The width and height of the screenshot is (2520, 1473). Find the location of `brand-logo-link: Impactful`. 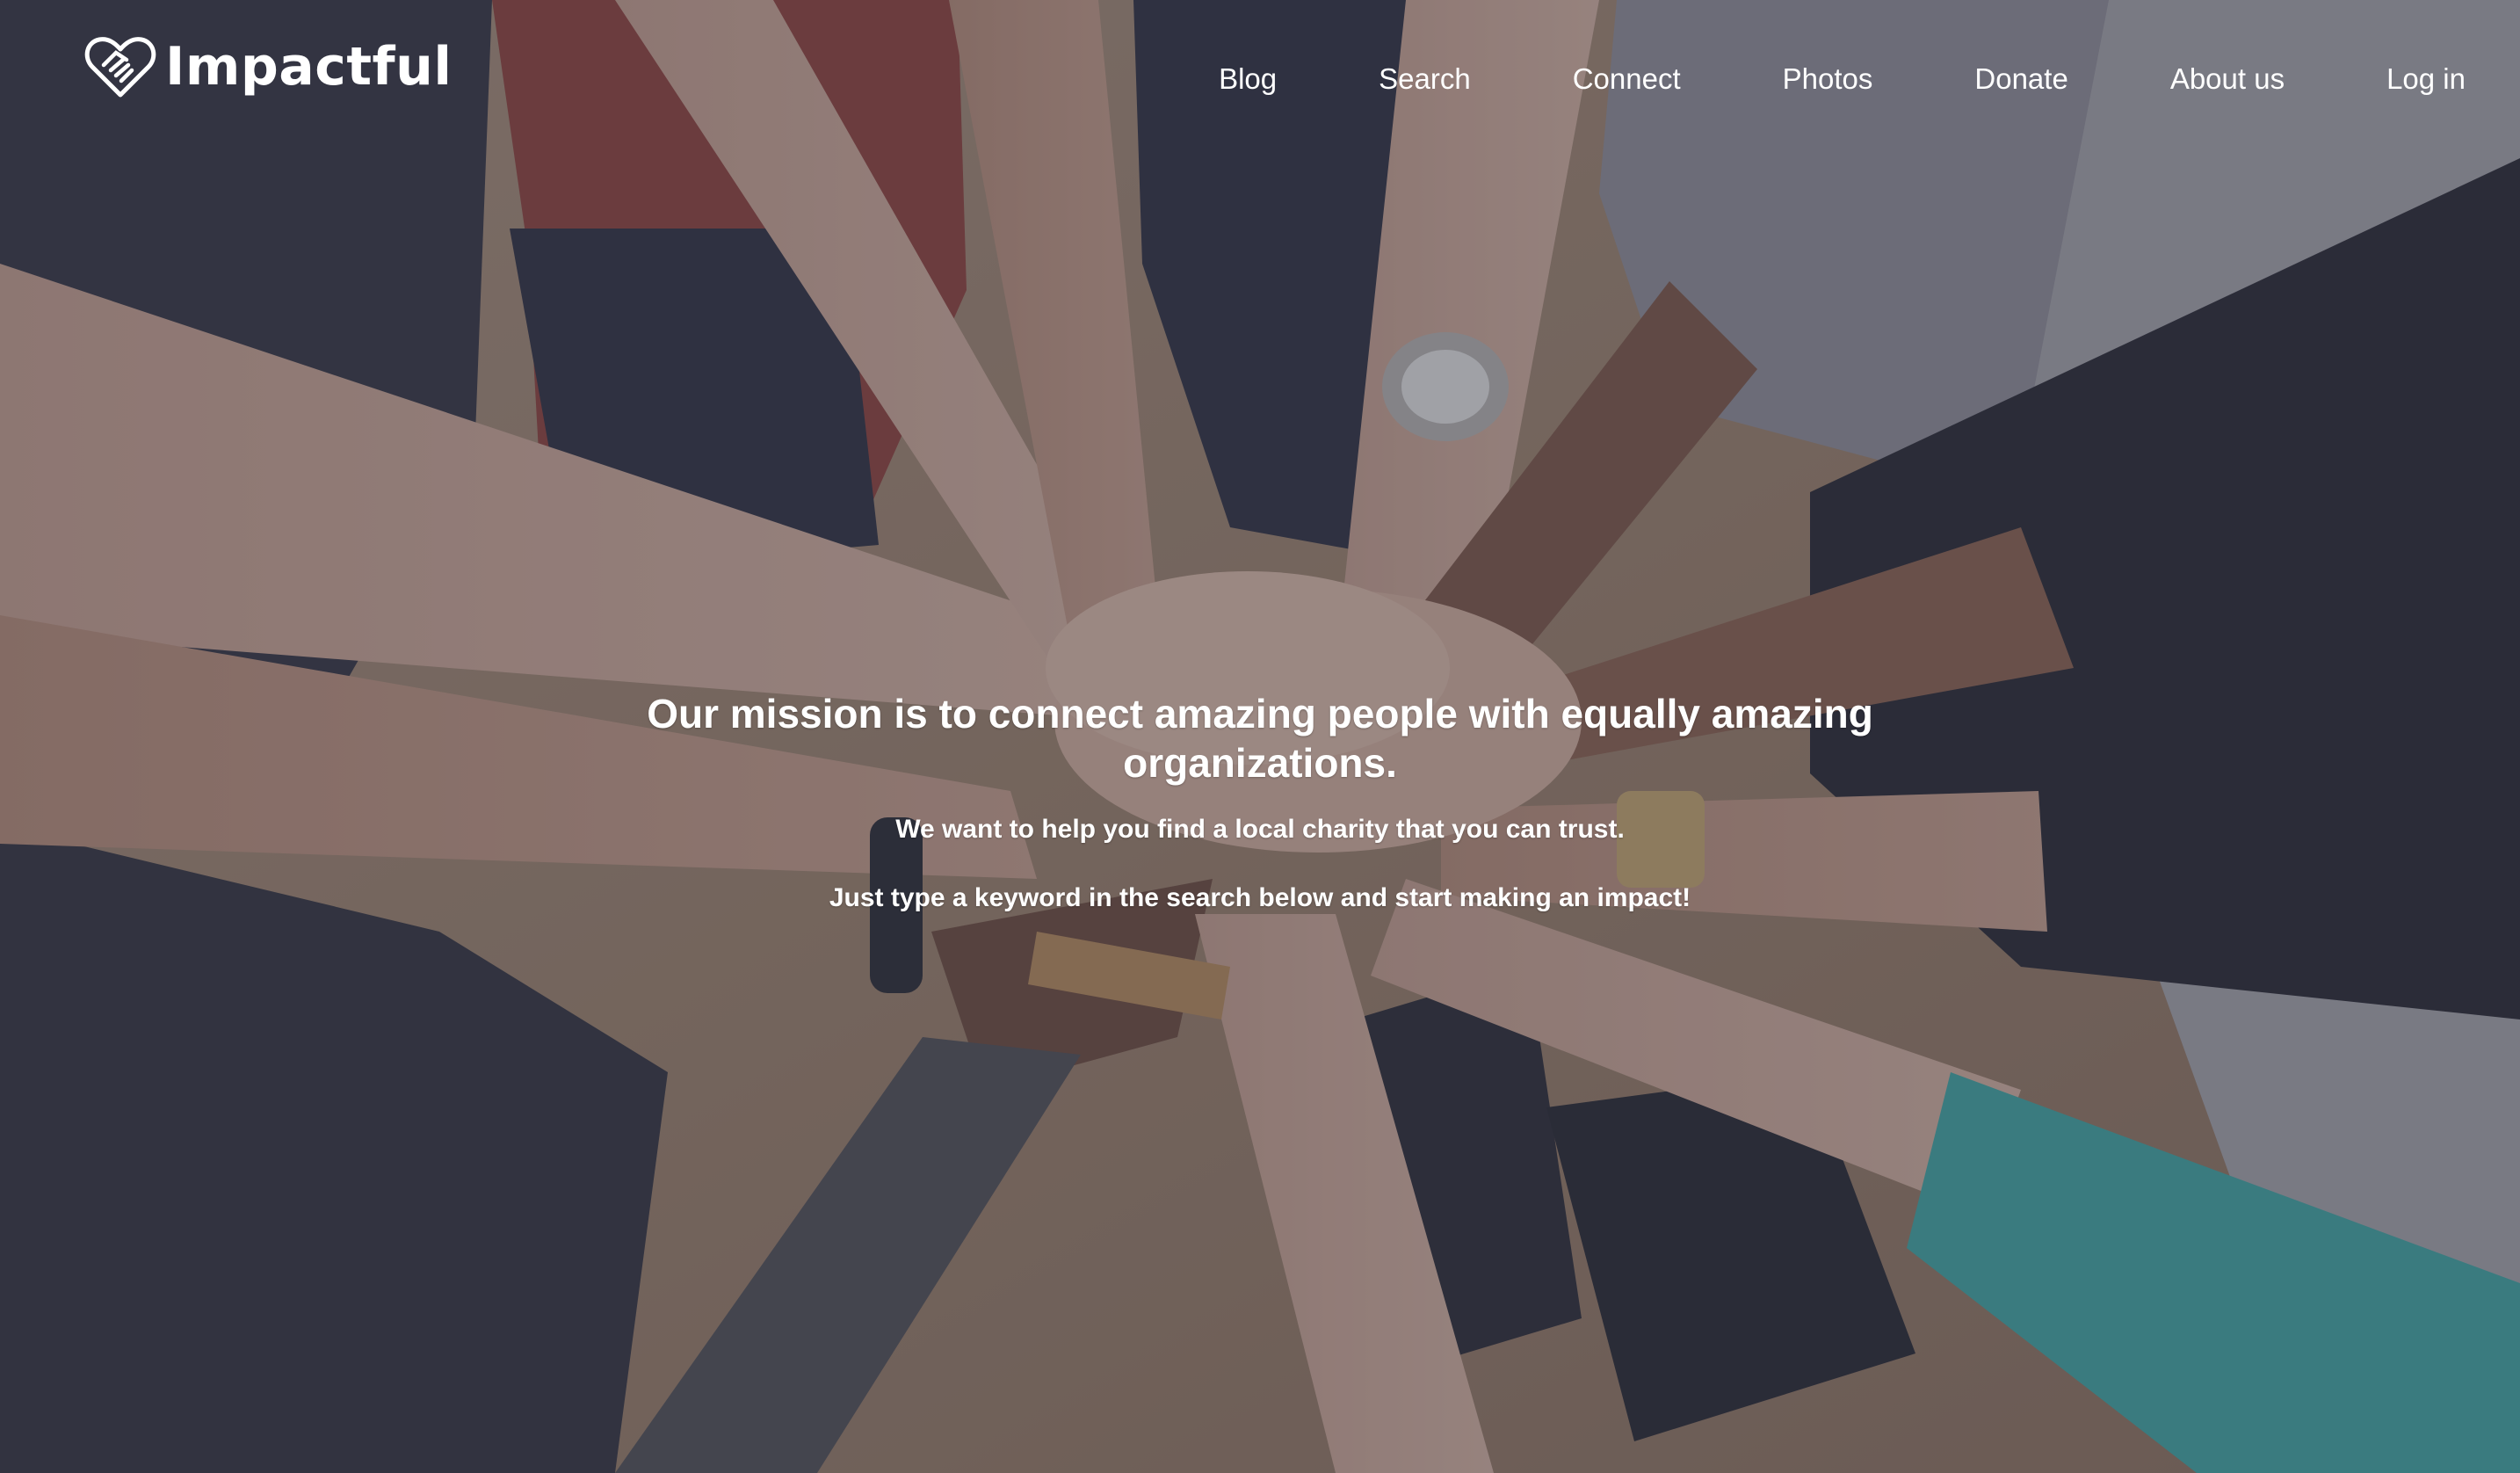

brand-logo-link: Impactful is located at coordinates (268, 66).